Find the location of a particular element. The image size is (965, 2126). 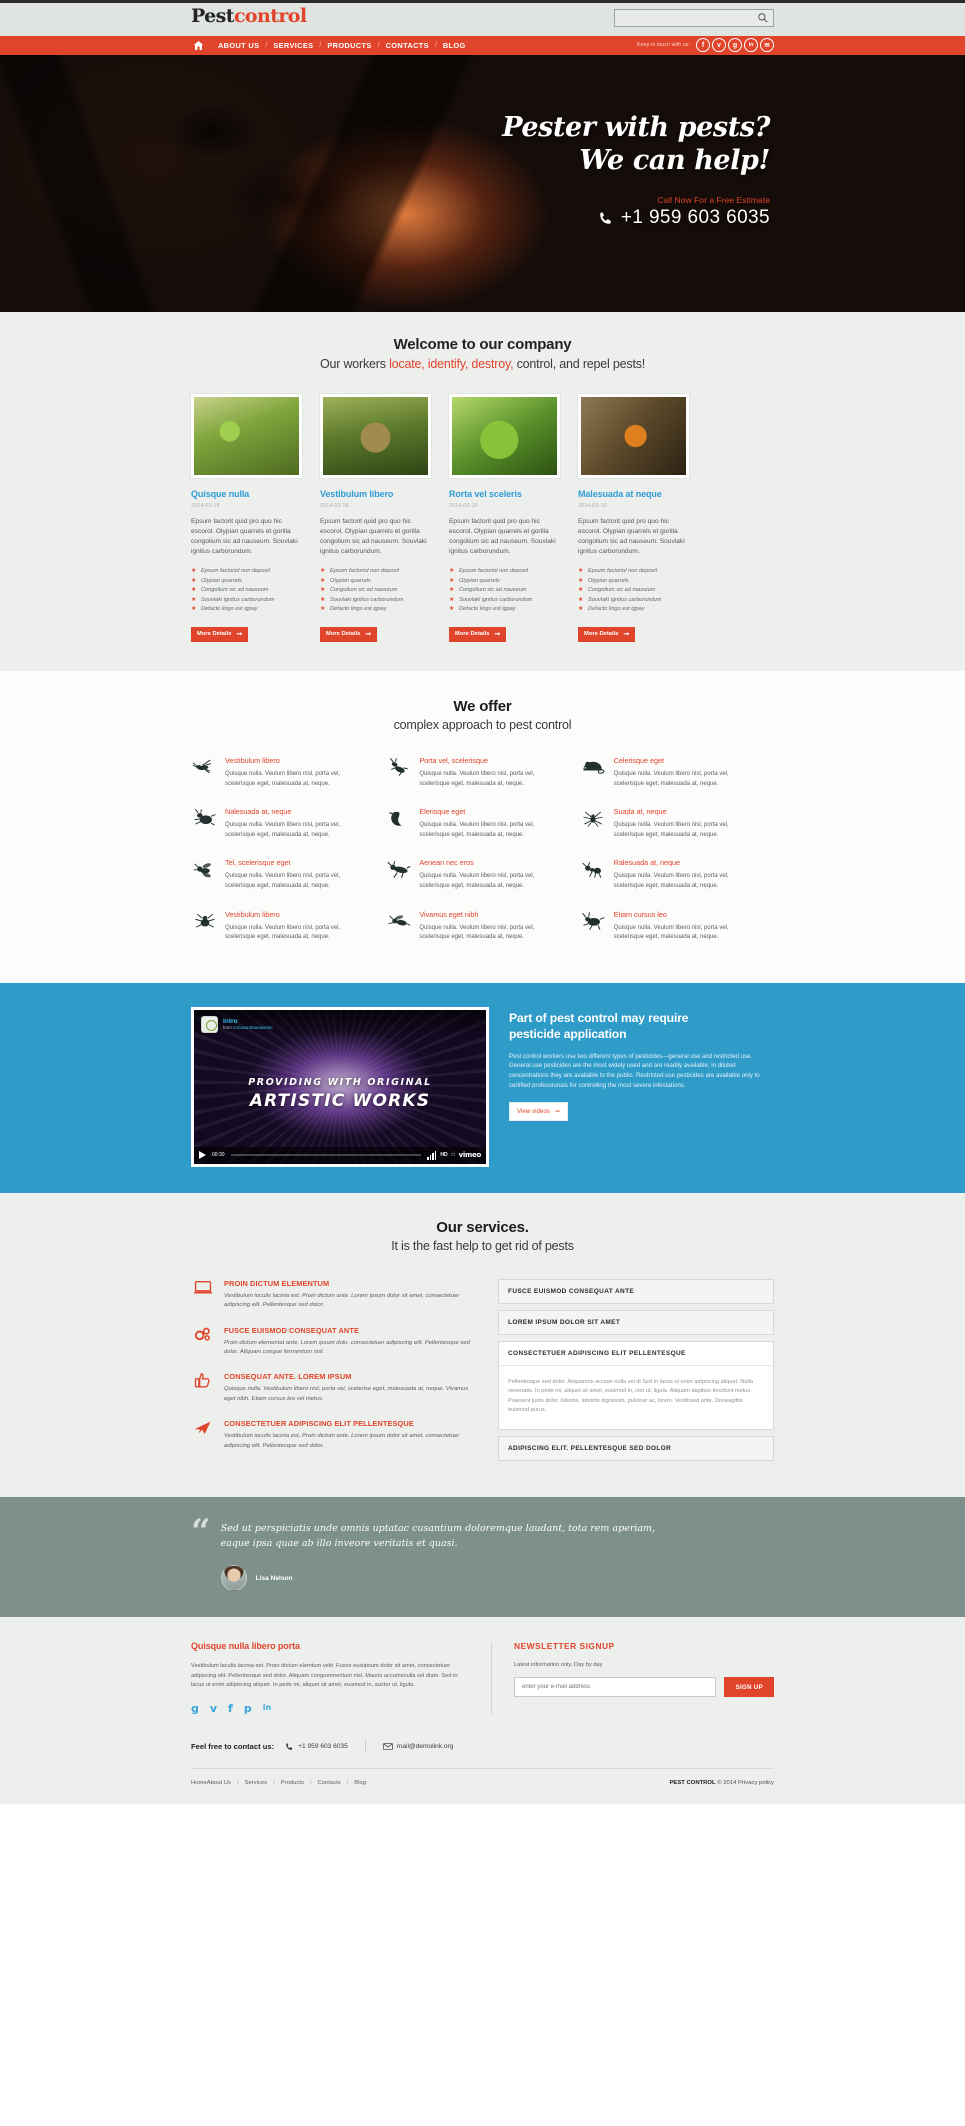

pest-title: Suada at, neque is located at coordinates (687, 811).